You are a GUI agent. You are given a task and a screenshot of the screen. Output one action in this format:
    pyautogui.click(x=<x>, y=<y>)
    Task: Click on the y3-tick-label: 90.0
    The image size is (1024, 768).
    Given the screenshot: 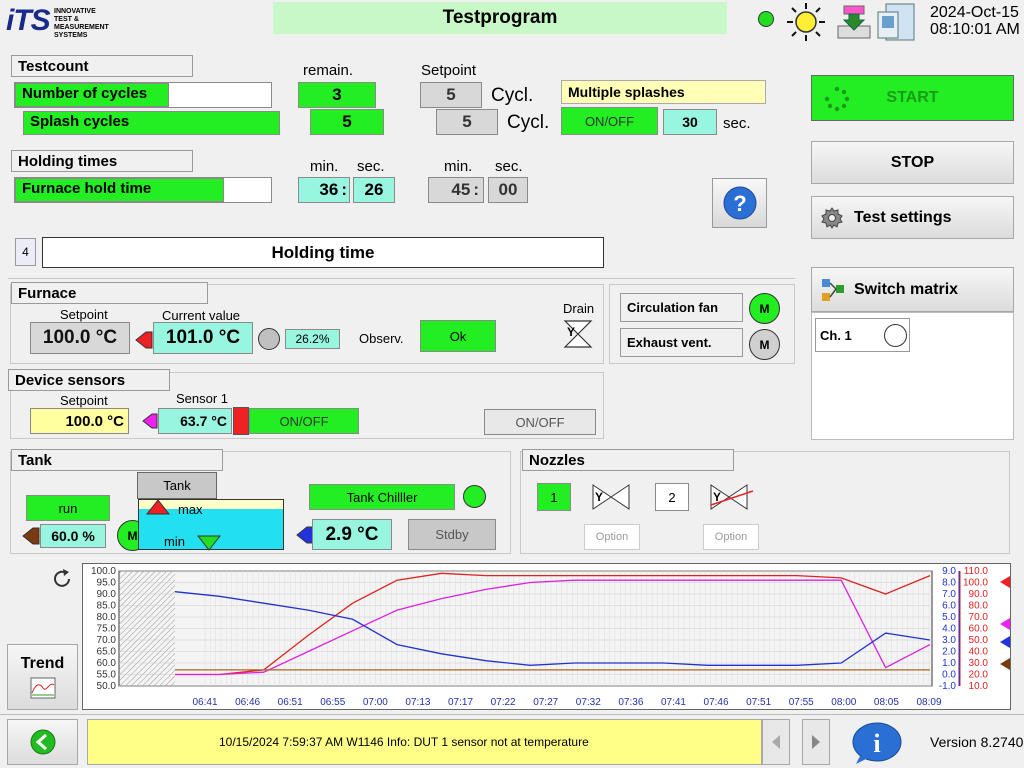 What is the action you would take?
    pyautogui.click(x=979, y=594)
    